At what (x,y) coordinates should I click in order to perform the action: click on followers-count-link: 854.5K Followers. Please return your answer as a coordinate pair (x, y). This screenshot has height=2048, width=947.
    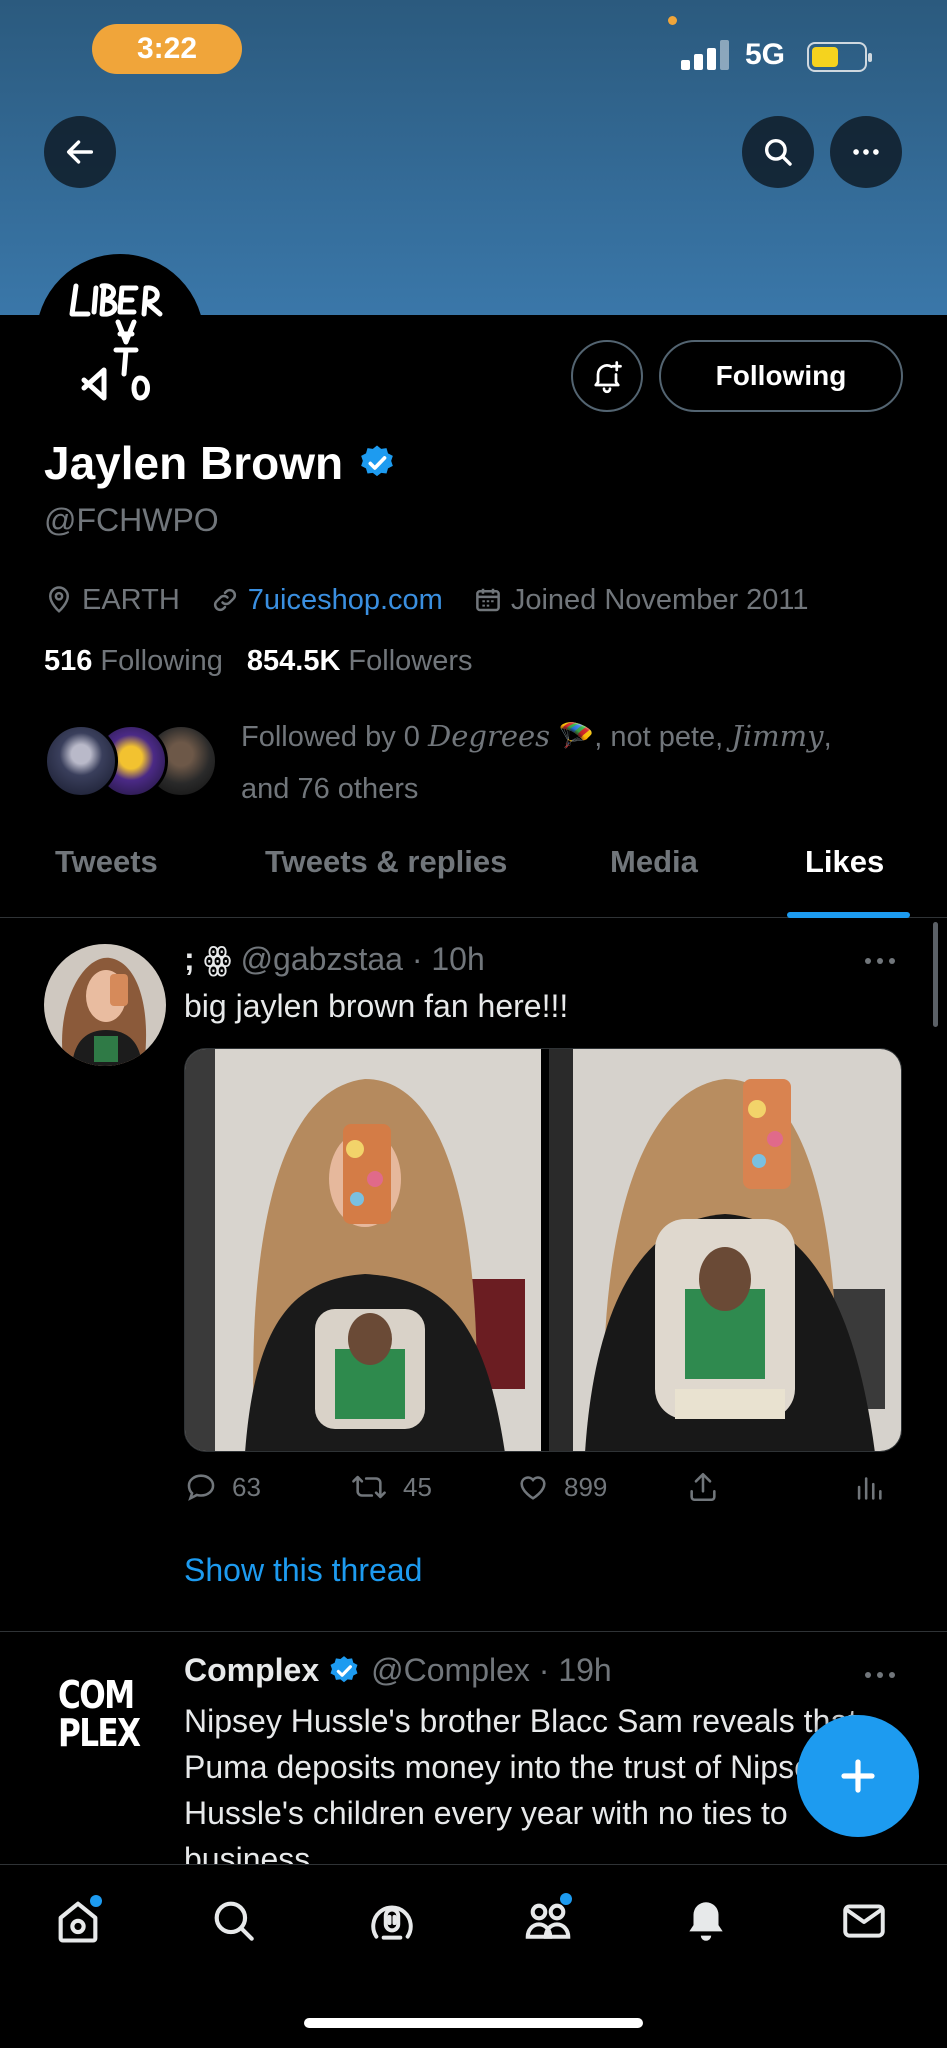
    Looking at the image, I should click on (360, 661).